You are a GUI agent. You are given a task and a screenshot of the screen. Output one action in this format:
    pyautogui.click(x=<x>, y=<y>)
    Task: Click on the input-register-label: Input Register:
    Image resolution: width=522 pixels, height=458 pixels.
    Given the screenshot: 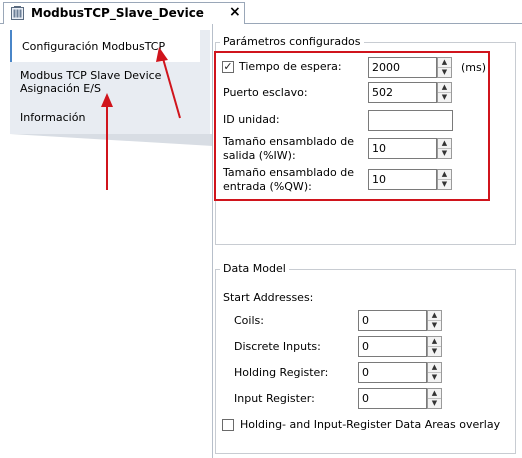 What is the action you would take?
    pyautogui.click(x=274, y=398)
    